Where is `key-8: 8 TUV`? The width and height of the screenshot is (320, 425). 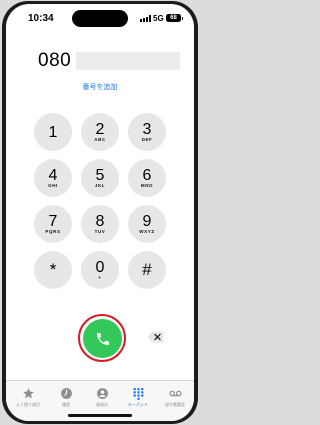 key-8: 8 TUV is located at coordinates (100, 224).